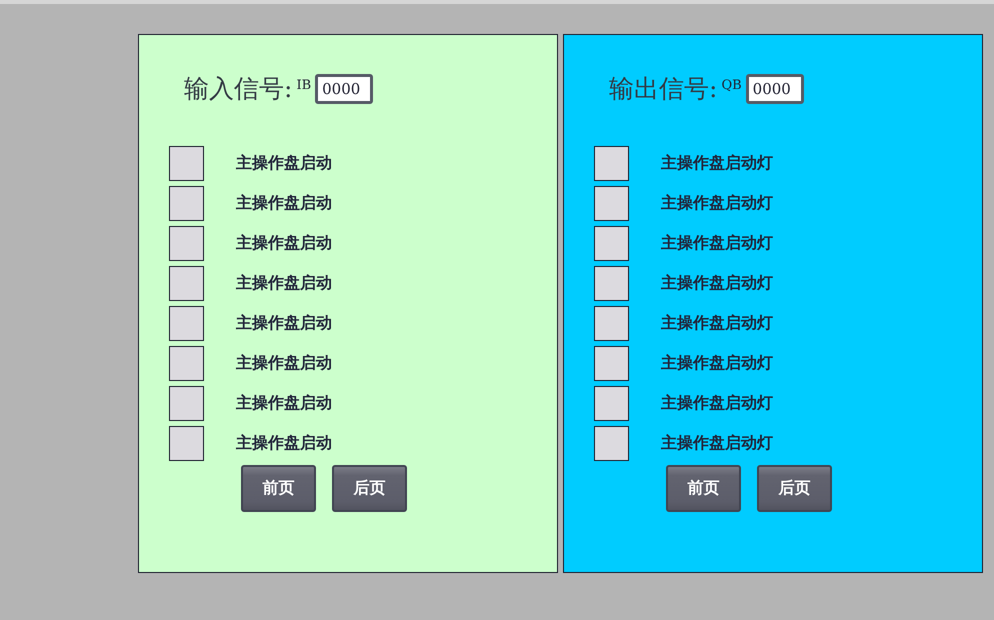 The image size is (994, 620). I want to click on address-prefix: IB, so click(304, 85).